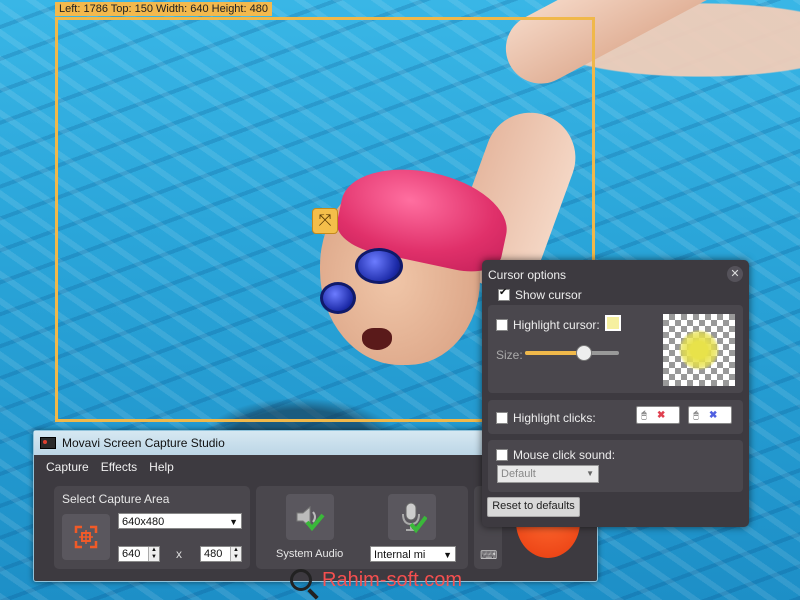  I want to click on highlight-clicks-panel: Highlight clicks: 🖰 ✖ 🖰 ✖, so click(615, 417).